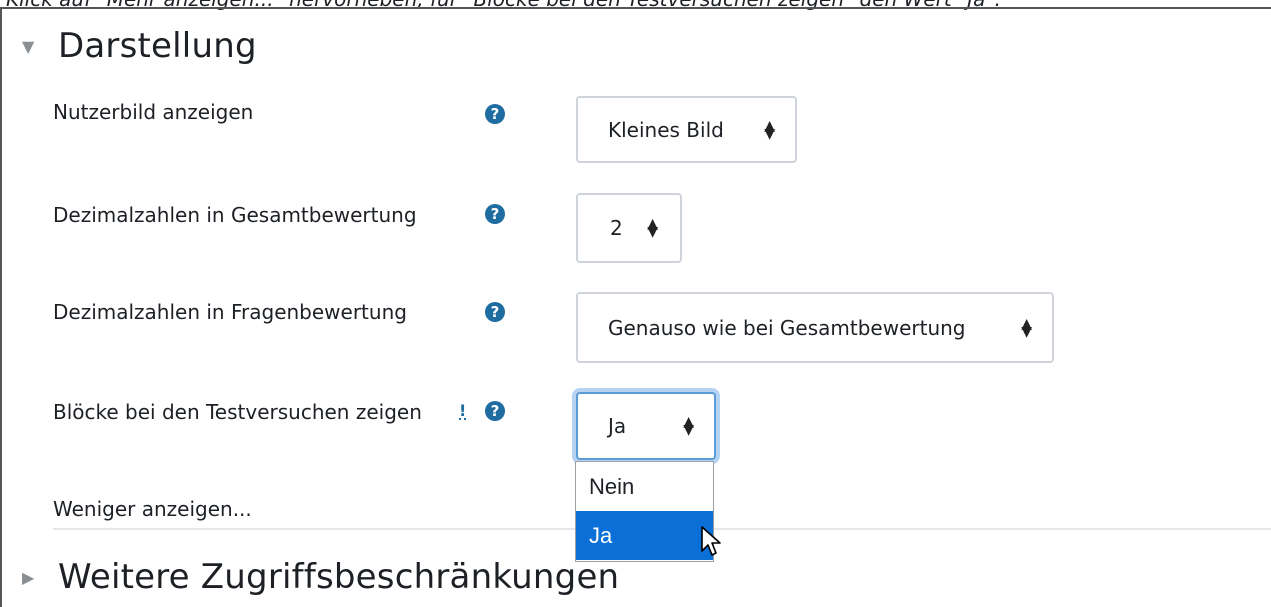 This screenshot has width=1271, height=607. I want to click on dropdown-option-ja: Ja, so click(644, 535).